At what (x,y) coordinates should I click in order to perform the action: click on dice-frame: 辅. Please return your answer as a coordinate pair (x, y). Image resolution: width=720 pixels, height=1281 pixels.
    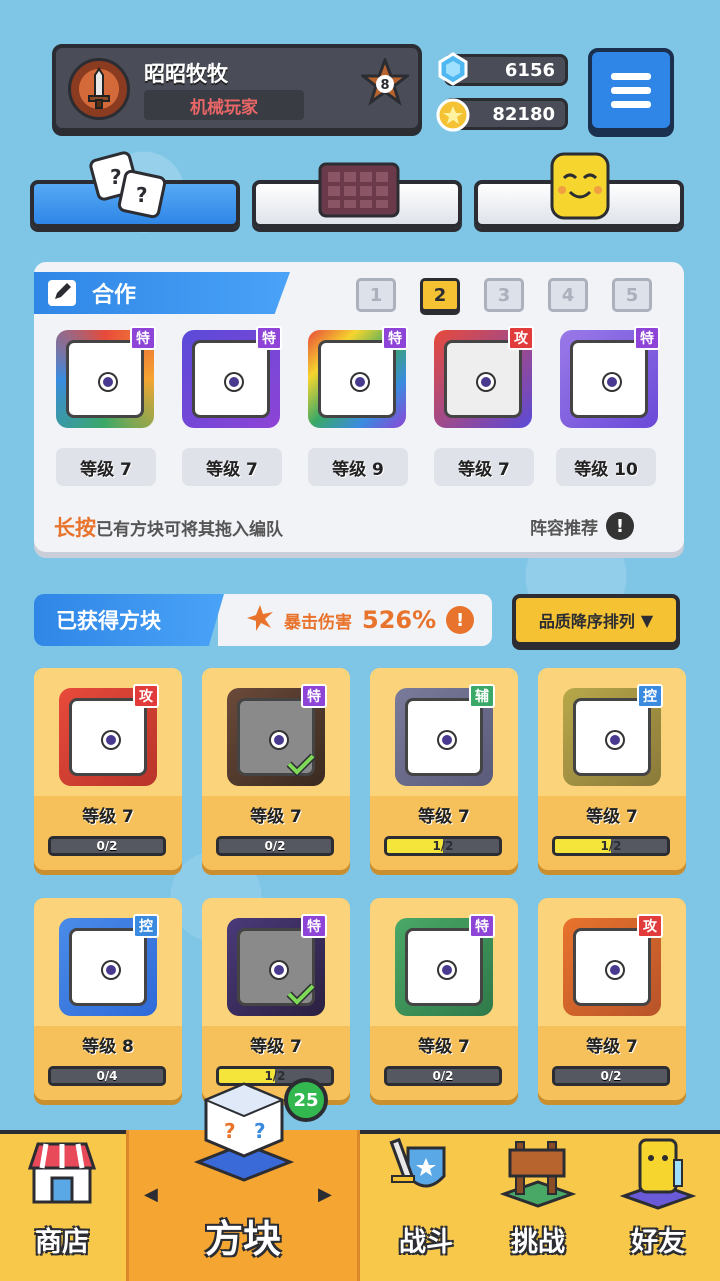
    Looking at the image, I should click on (445, 735).